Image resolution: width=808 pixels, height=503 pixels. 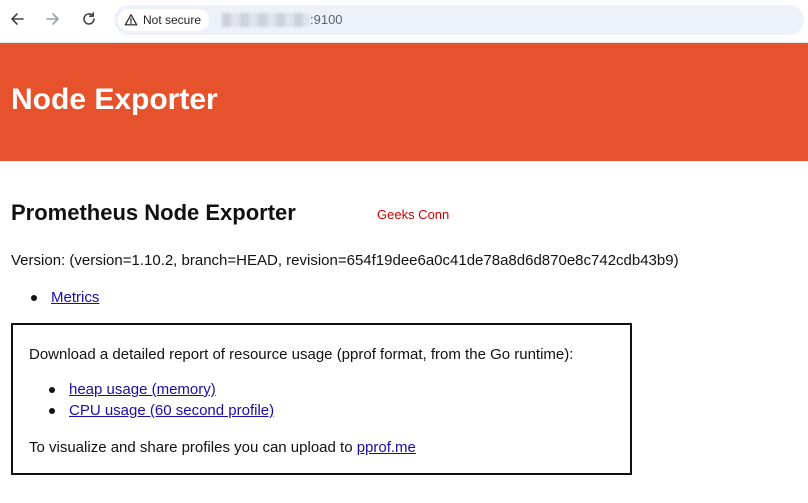 I want to click on reload-icon, so click(x=89, y=18).